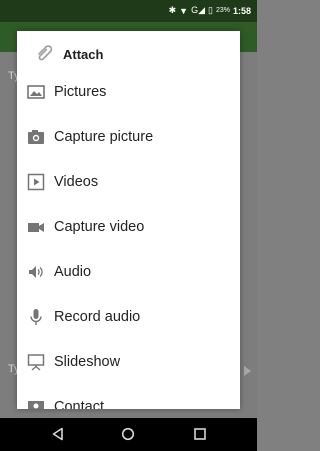 The height and width of the screenshot is (451, 320). I want to click on menu-item-capture-video: Capture video, so click(128, 228).